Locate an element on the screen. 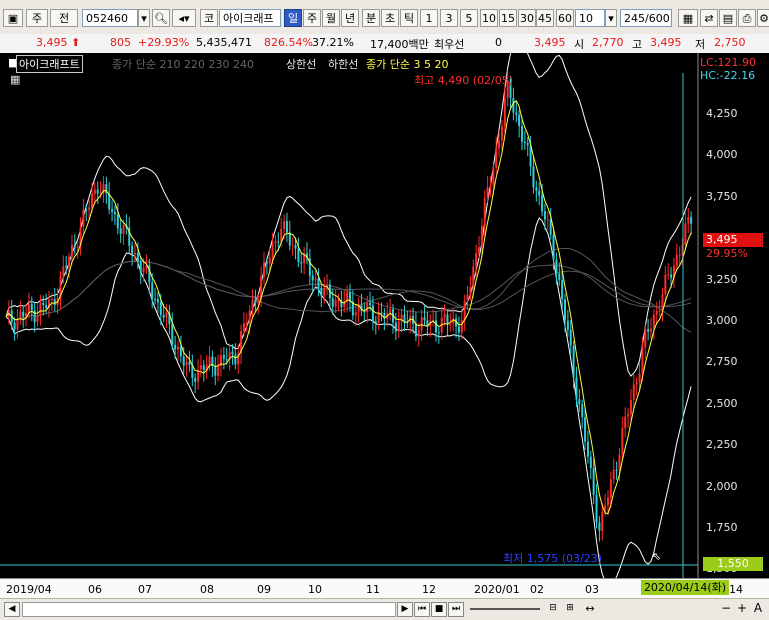 Image resolution: width=769 pixels, height=620 pixels. zoom-slider is located at coordinates (505, 609).